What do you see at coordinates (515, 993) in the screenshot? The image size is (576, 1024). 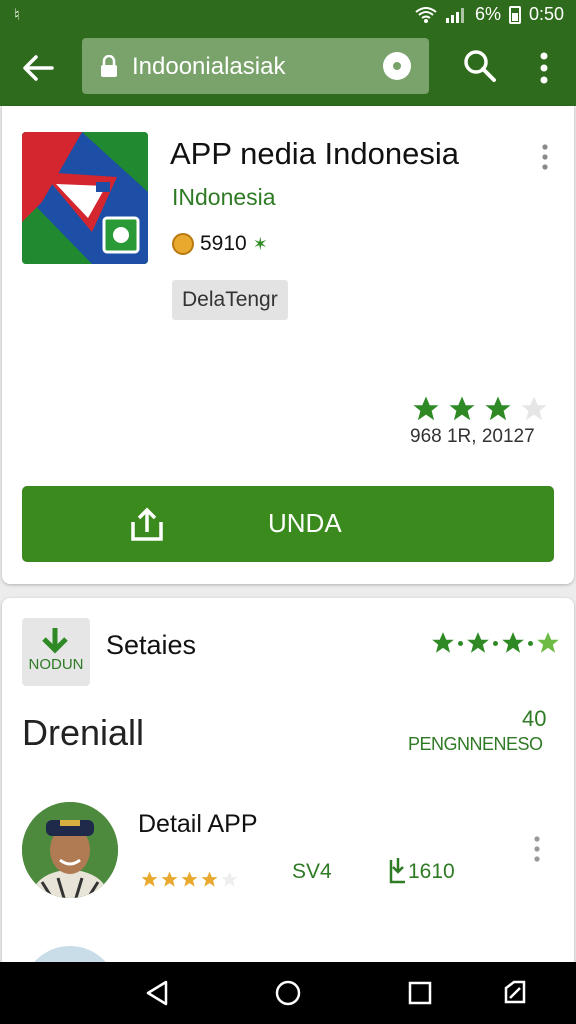 I see `screenshot-icon` at bounding box center [515, 993].